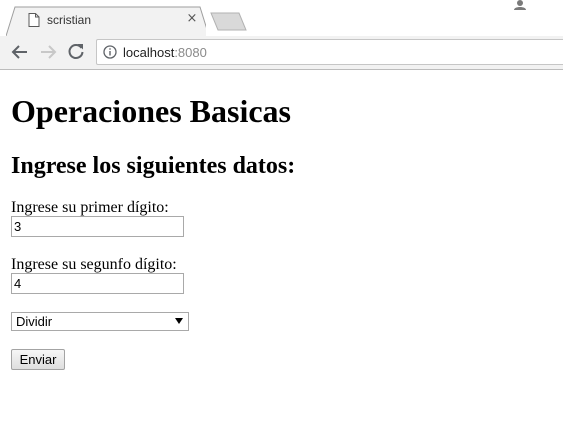 The image size is (563, 436). What do you see at coordinates (38, 359) in the screenshot?
I see `submit-button: Enviar` at bounding box center [38, 359].